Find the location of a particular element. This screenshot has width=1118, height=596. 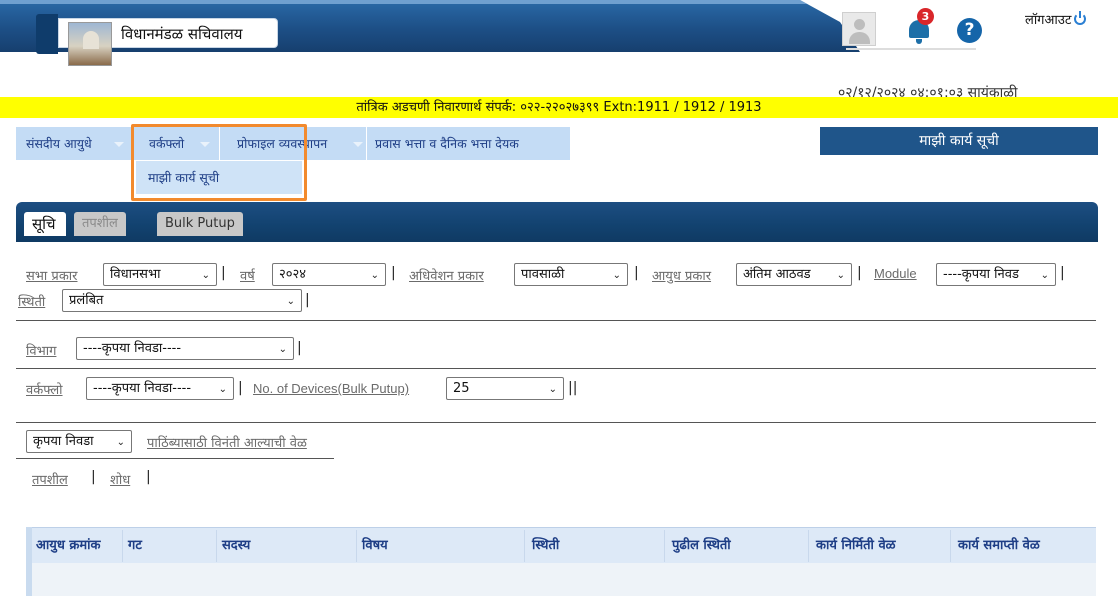

col-group: गट is located at coordinates (135, 546).